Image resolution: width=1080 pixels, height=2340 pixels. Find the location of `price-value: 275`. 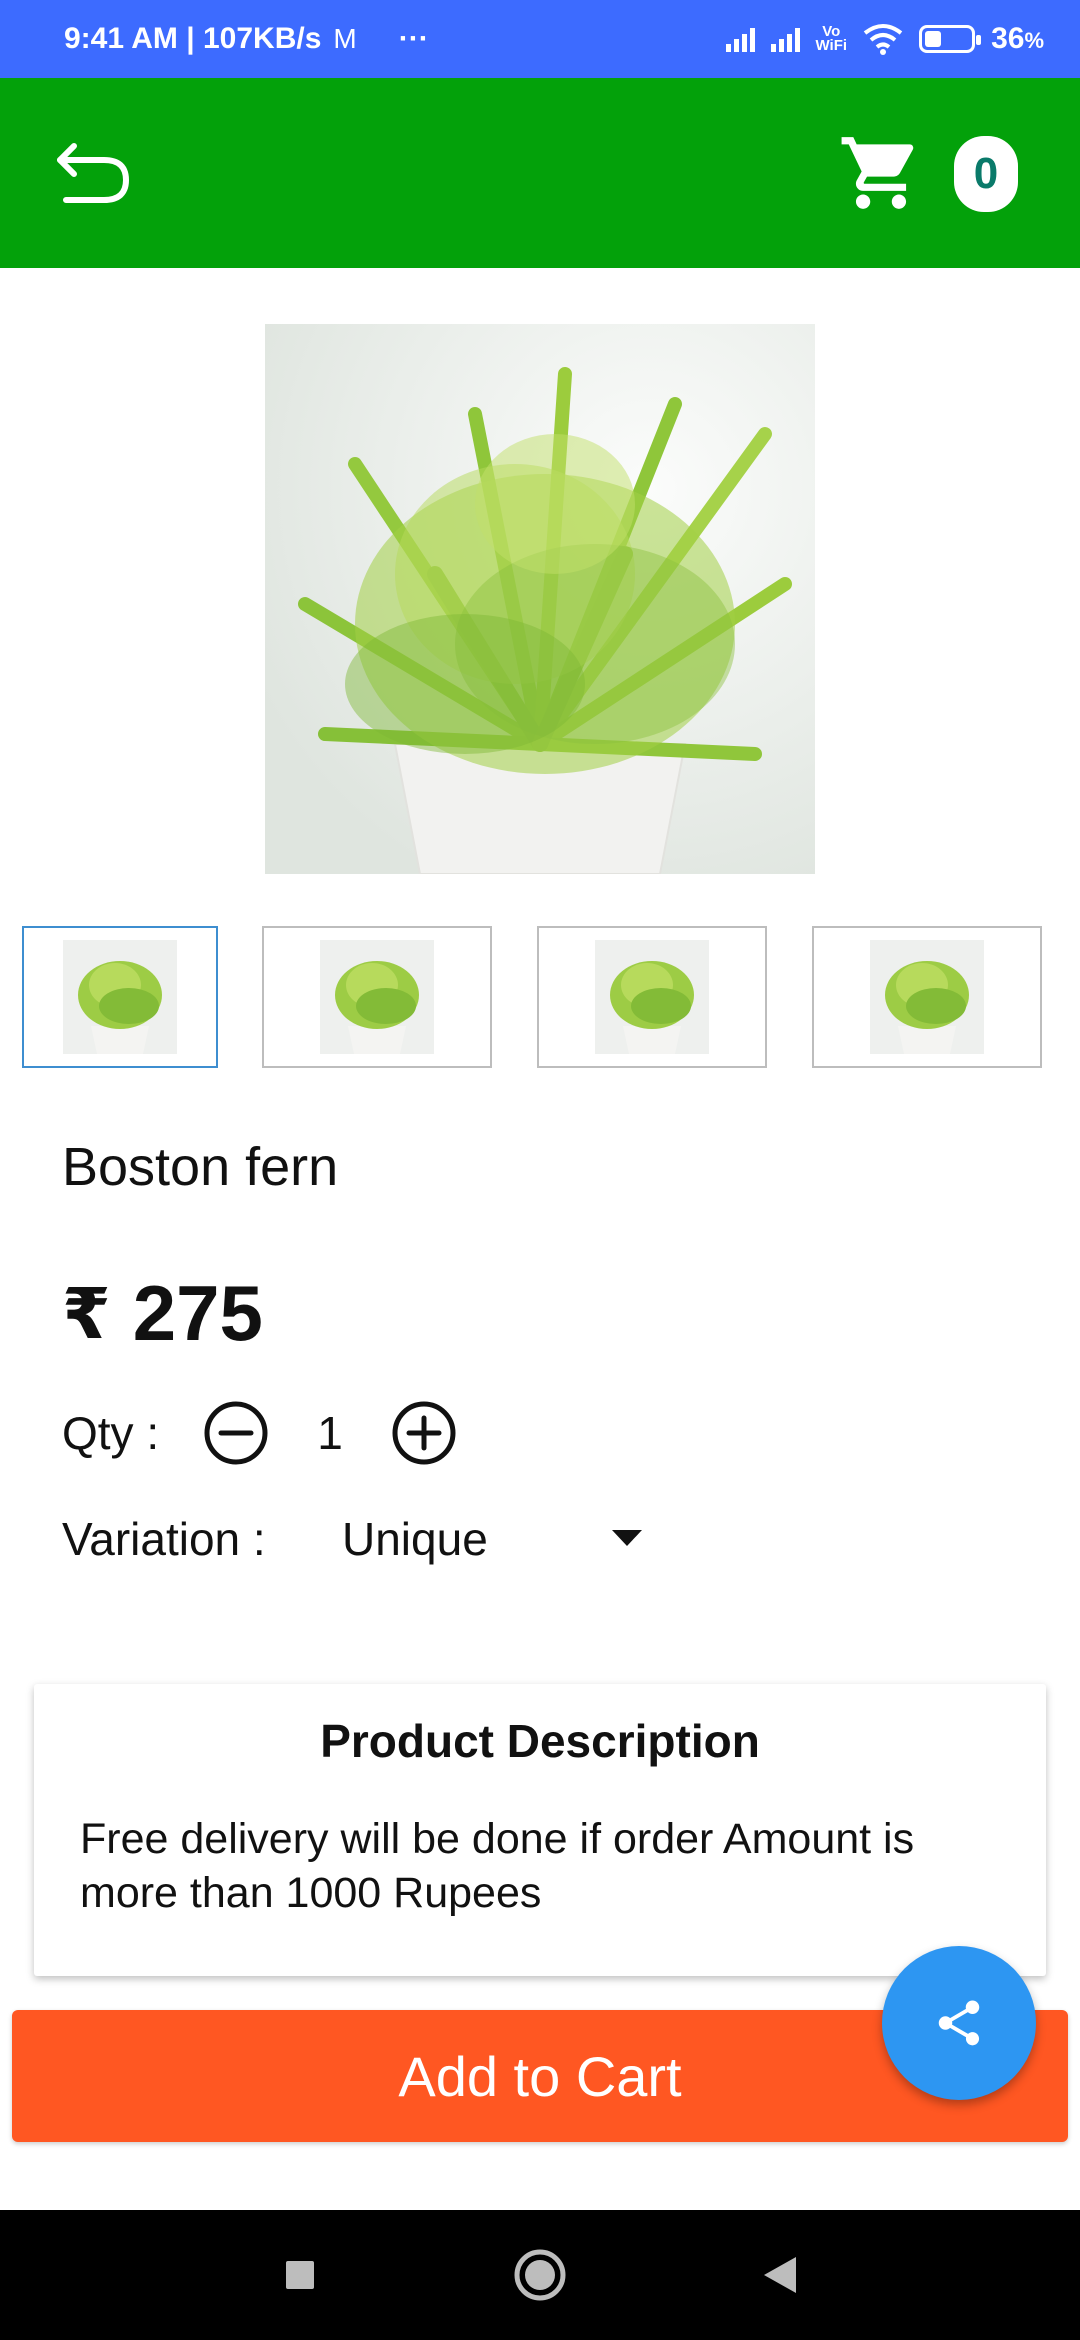

price-value: 275 is located at coordinates (197, 1313).